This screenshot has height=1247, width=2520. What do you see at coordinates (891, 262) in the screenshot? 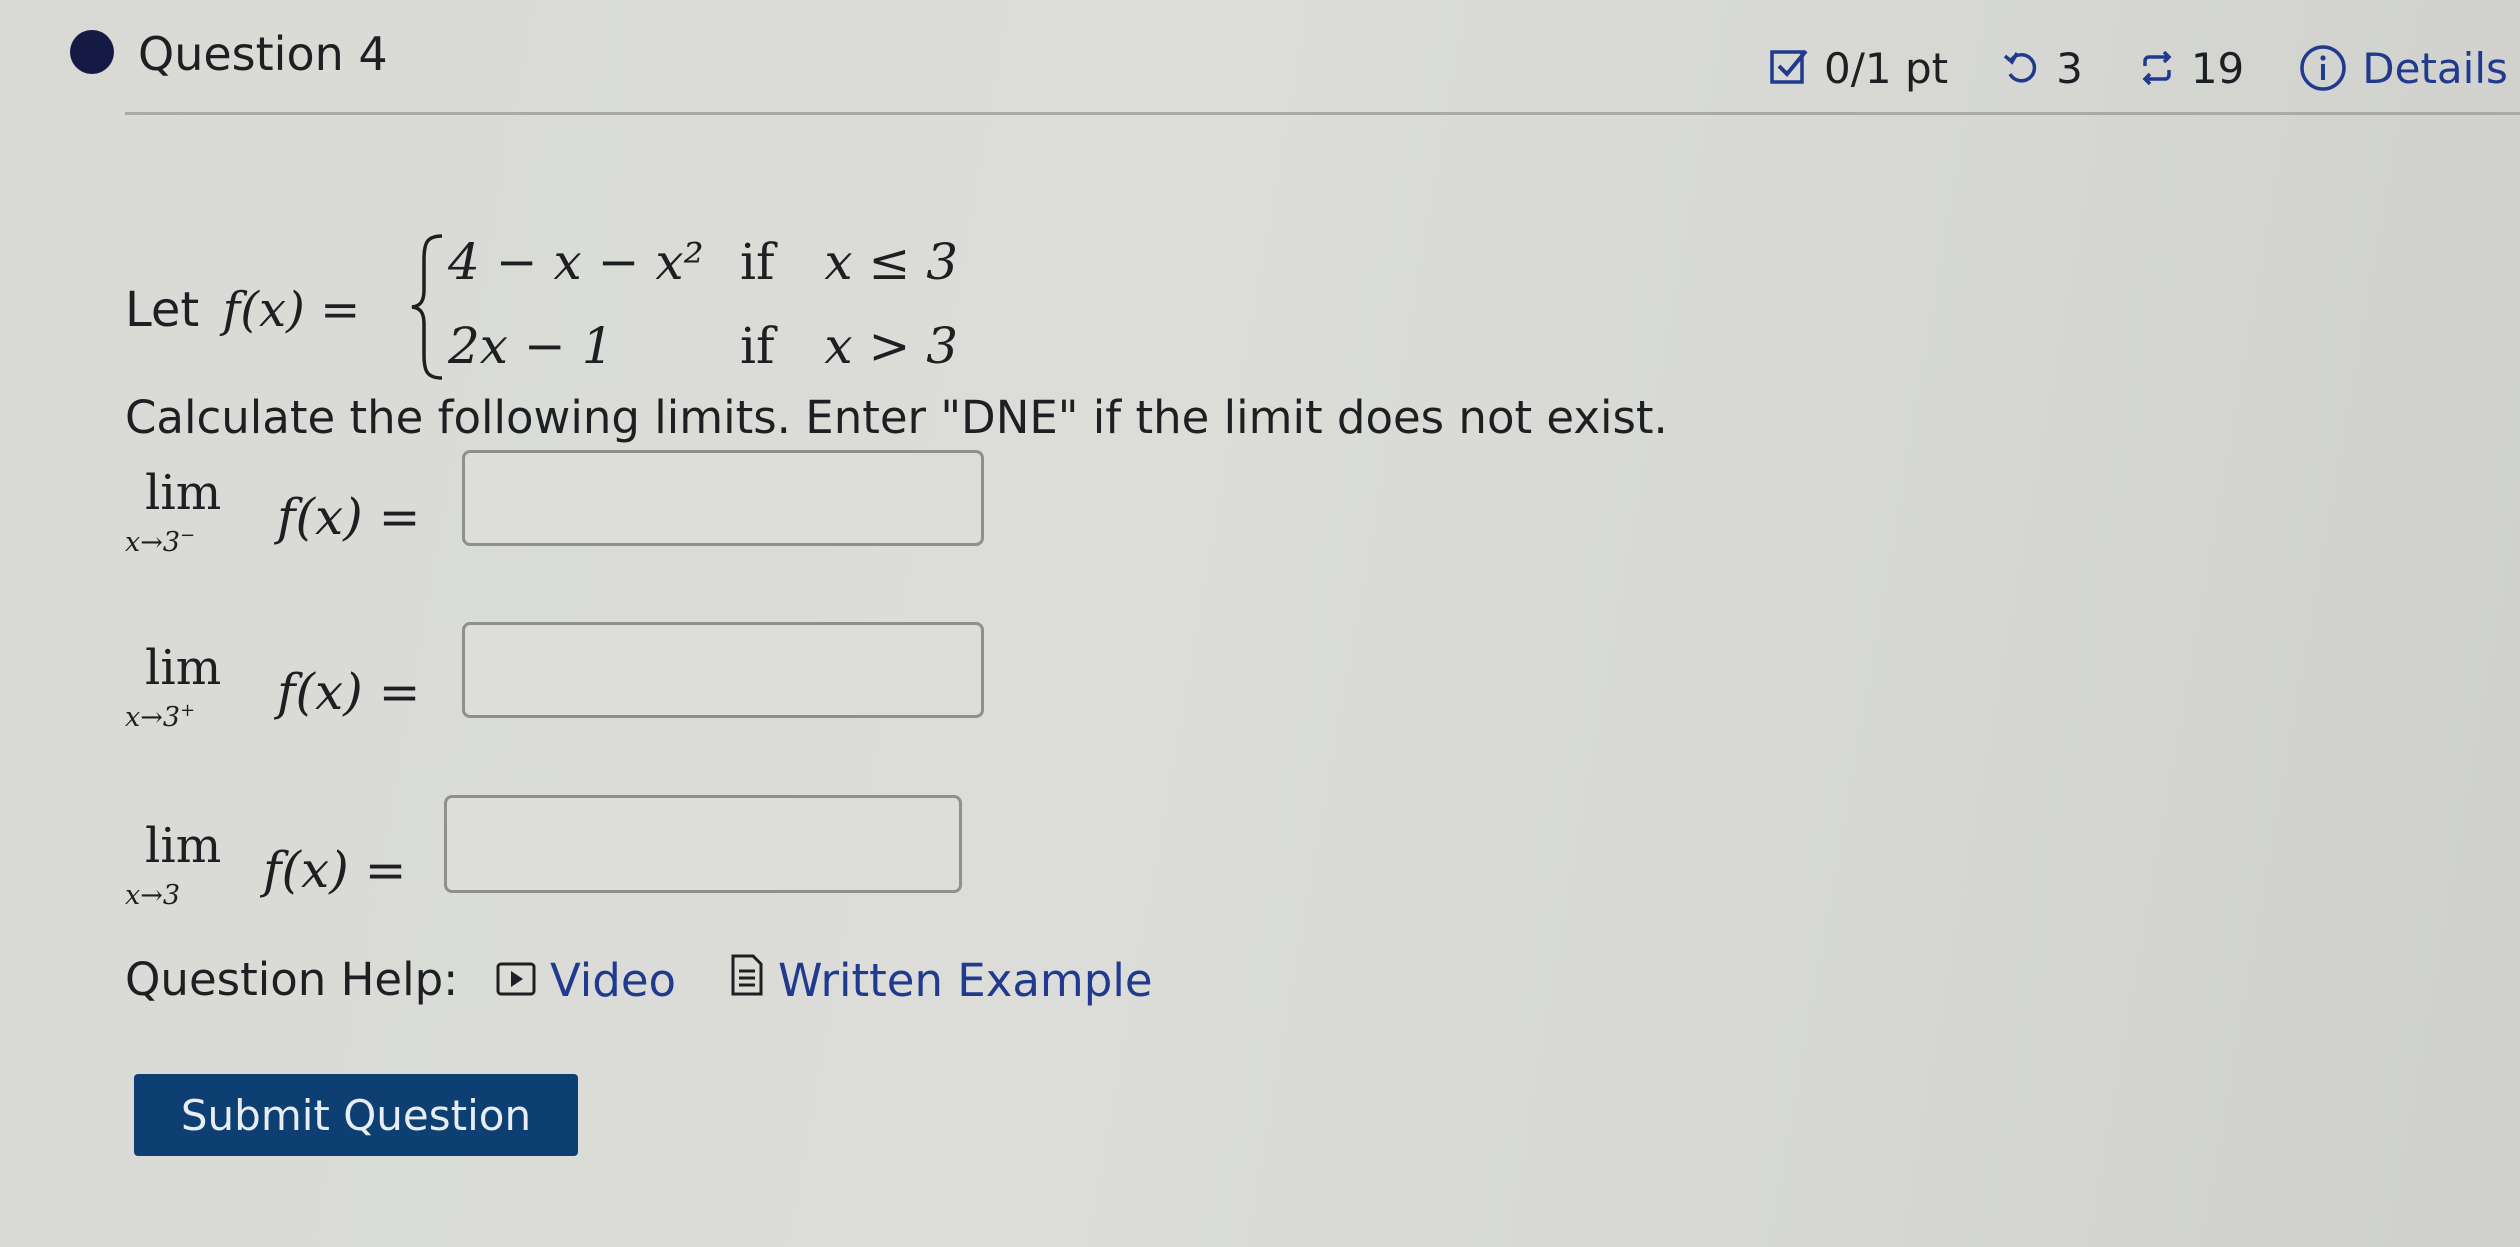
I see `piece-1-condition: x ≤ 3` at bounding box center [891, 262].